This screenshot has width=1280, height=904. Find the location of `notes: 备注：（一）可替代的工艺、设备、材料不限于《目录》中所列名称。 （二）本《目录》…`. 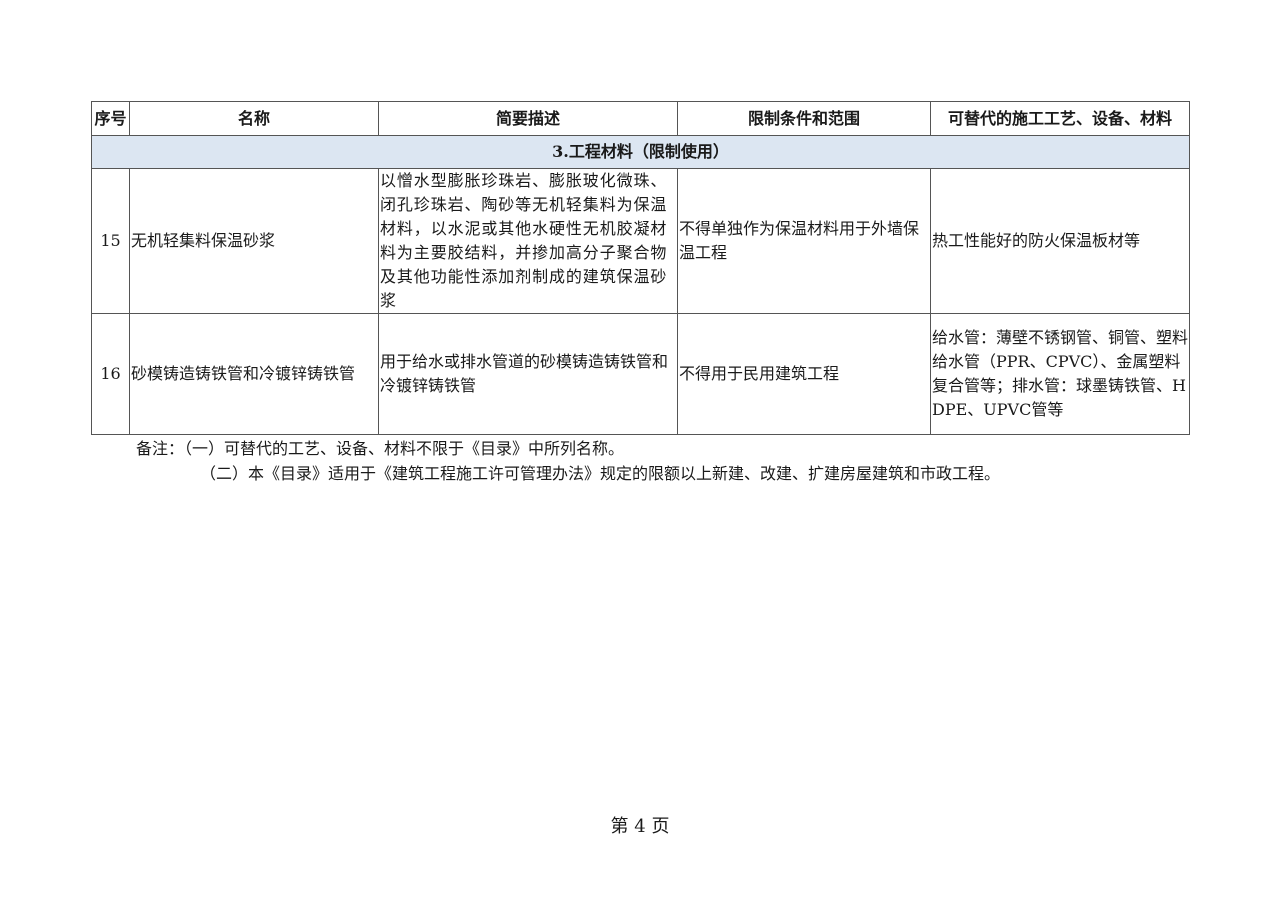

notes: 备注：（一）可替代的工艺、设备、材料不限于《目录》中所列名称。 （二）本《目录》… is located at coordinates (568, 461).